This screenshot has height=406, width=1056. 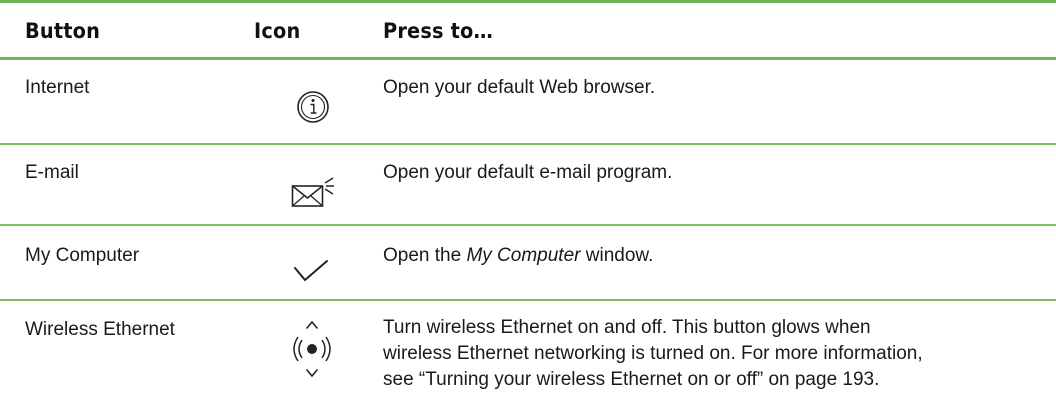 What do you see at coordinates (313, 192) in the screenshot?
I see `envelope-icon` at bounding box center [313, 192].